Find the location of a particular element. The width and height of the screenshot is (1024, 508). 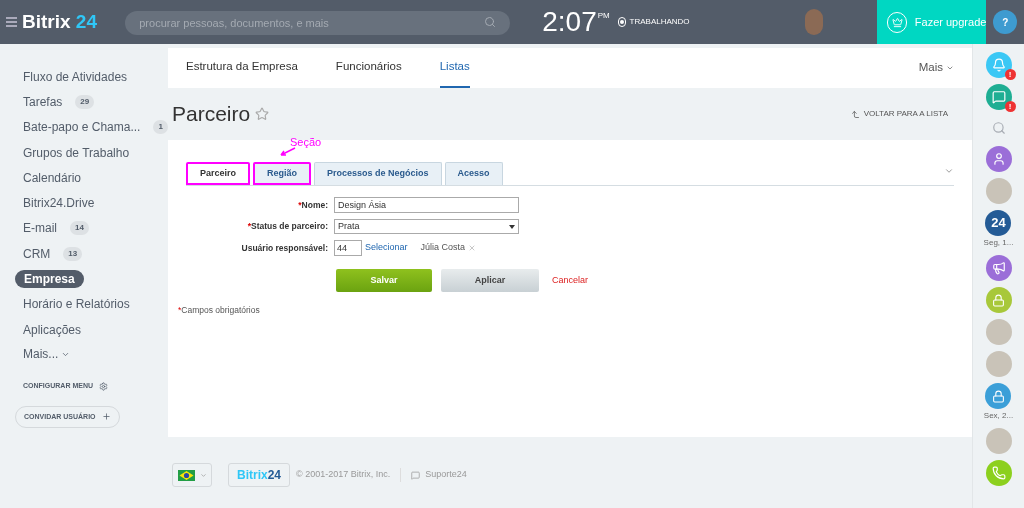

search-icon is located at coordinates (490, 21).